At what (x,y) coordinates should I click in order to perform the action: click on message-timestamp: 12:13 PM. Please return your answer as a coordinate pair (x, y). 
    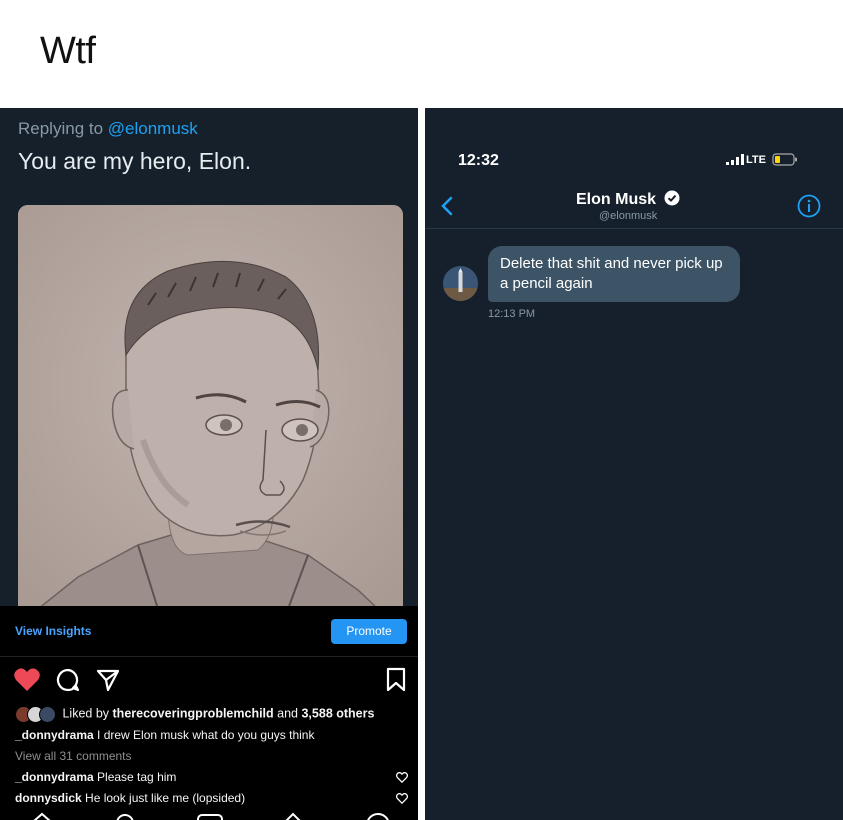
    Looking at the image, I should click on (512, 314).